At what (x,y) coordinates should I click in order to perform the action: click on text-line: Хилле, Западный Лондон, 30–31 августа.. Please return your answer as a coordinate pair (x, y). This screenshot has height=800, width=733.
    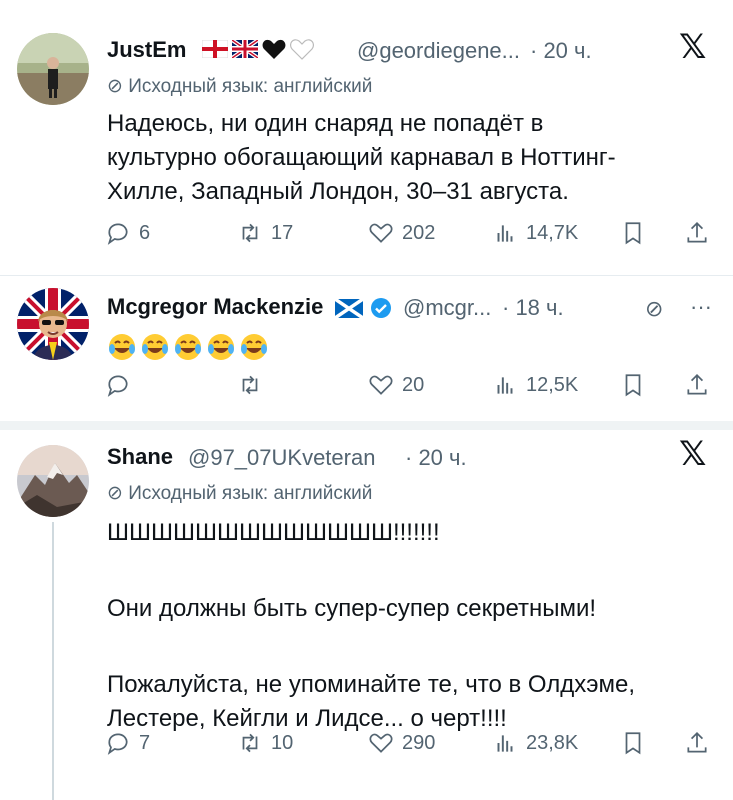
    Looking at the image, I should click on (338, 191).